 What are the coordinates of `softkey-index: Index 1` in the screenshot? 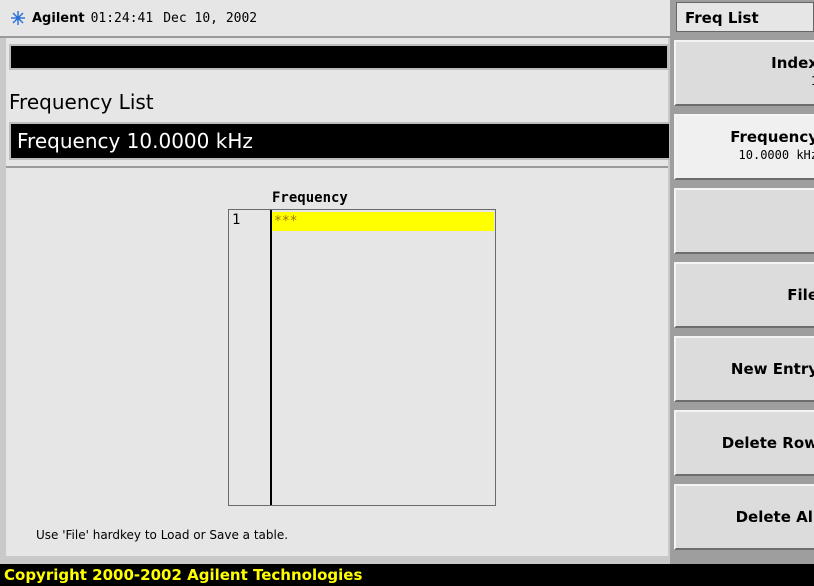 It's located at (744, 73).